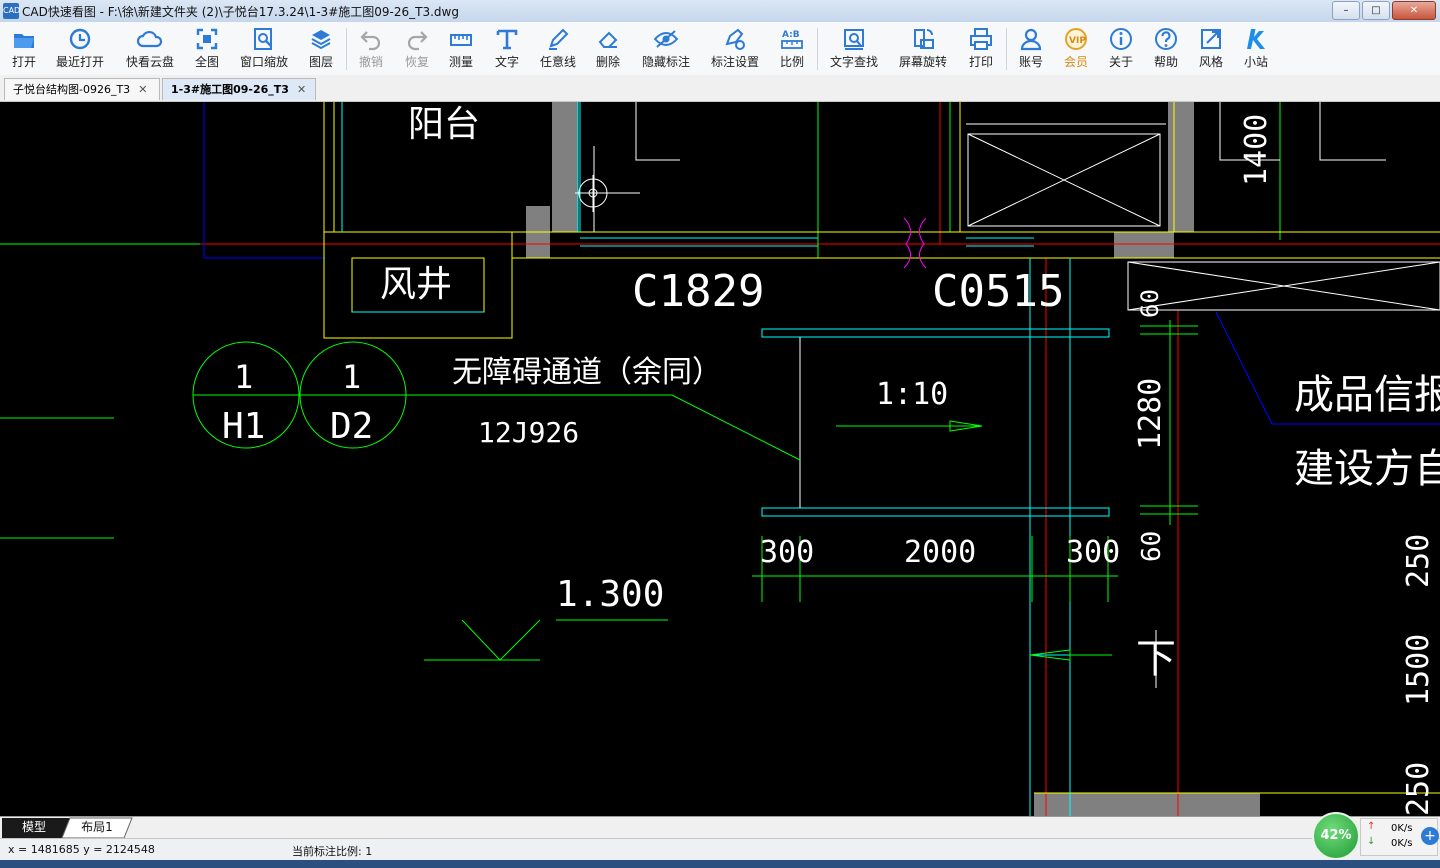 The height and width of the screenshot is (868, 1440). Describe the element at coordinates (1156, 659) in the screenshot. I see `stair-down-label: 下` at that location.